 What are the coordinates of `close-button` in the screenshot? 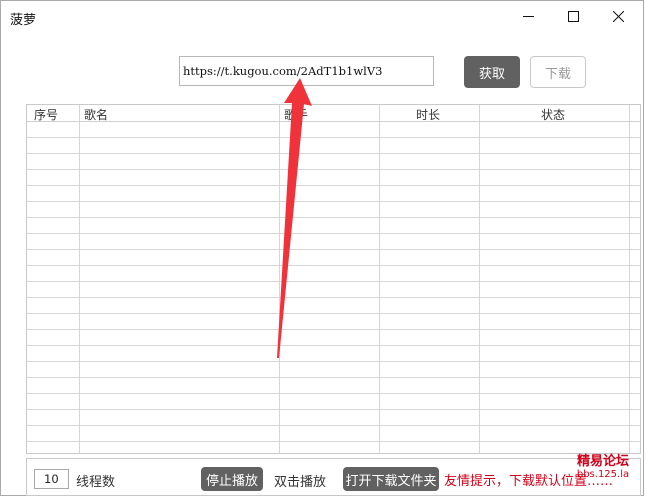 It's located at (618, 16).